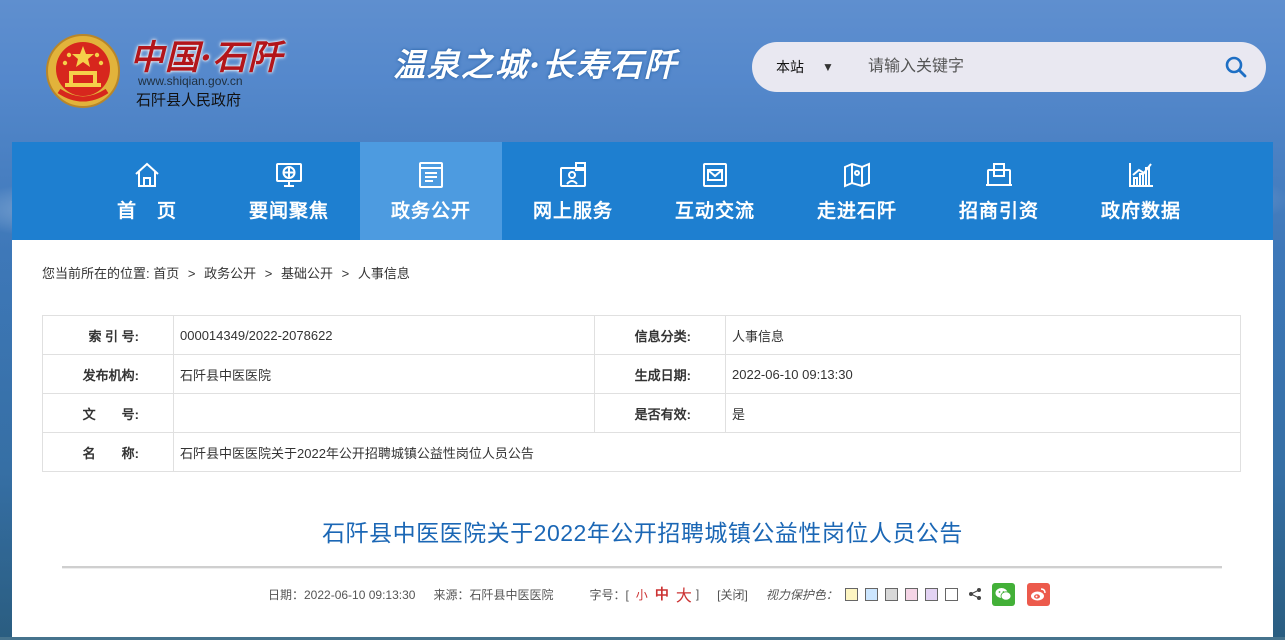  What do you see at coordinates (642, 533) in the screenshot?
I see `article-title: 石阡县中医医院关于2022年公开招聘城镇公益性岗位人员公告` at bounding box center [642, 533].